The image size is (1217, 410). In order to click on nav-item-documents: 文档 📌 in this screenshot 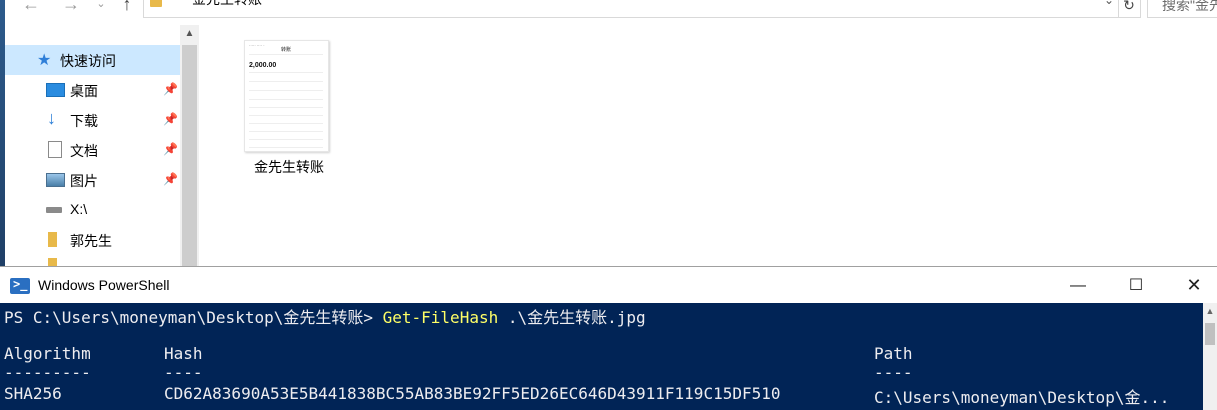, I will do `click(92, 150)`.